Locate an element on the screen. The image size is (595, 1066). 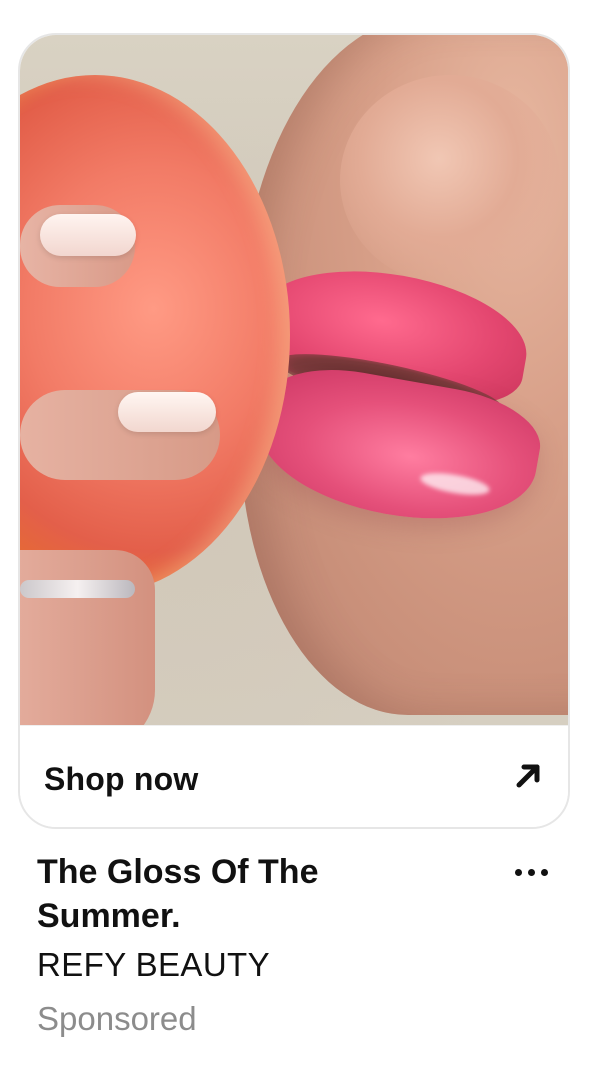
ring is located at coordinates (77, 589).